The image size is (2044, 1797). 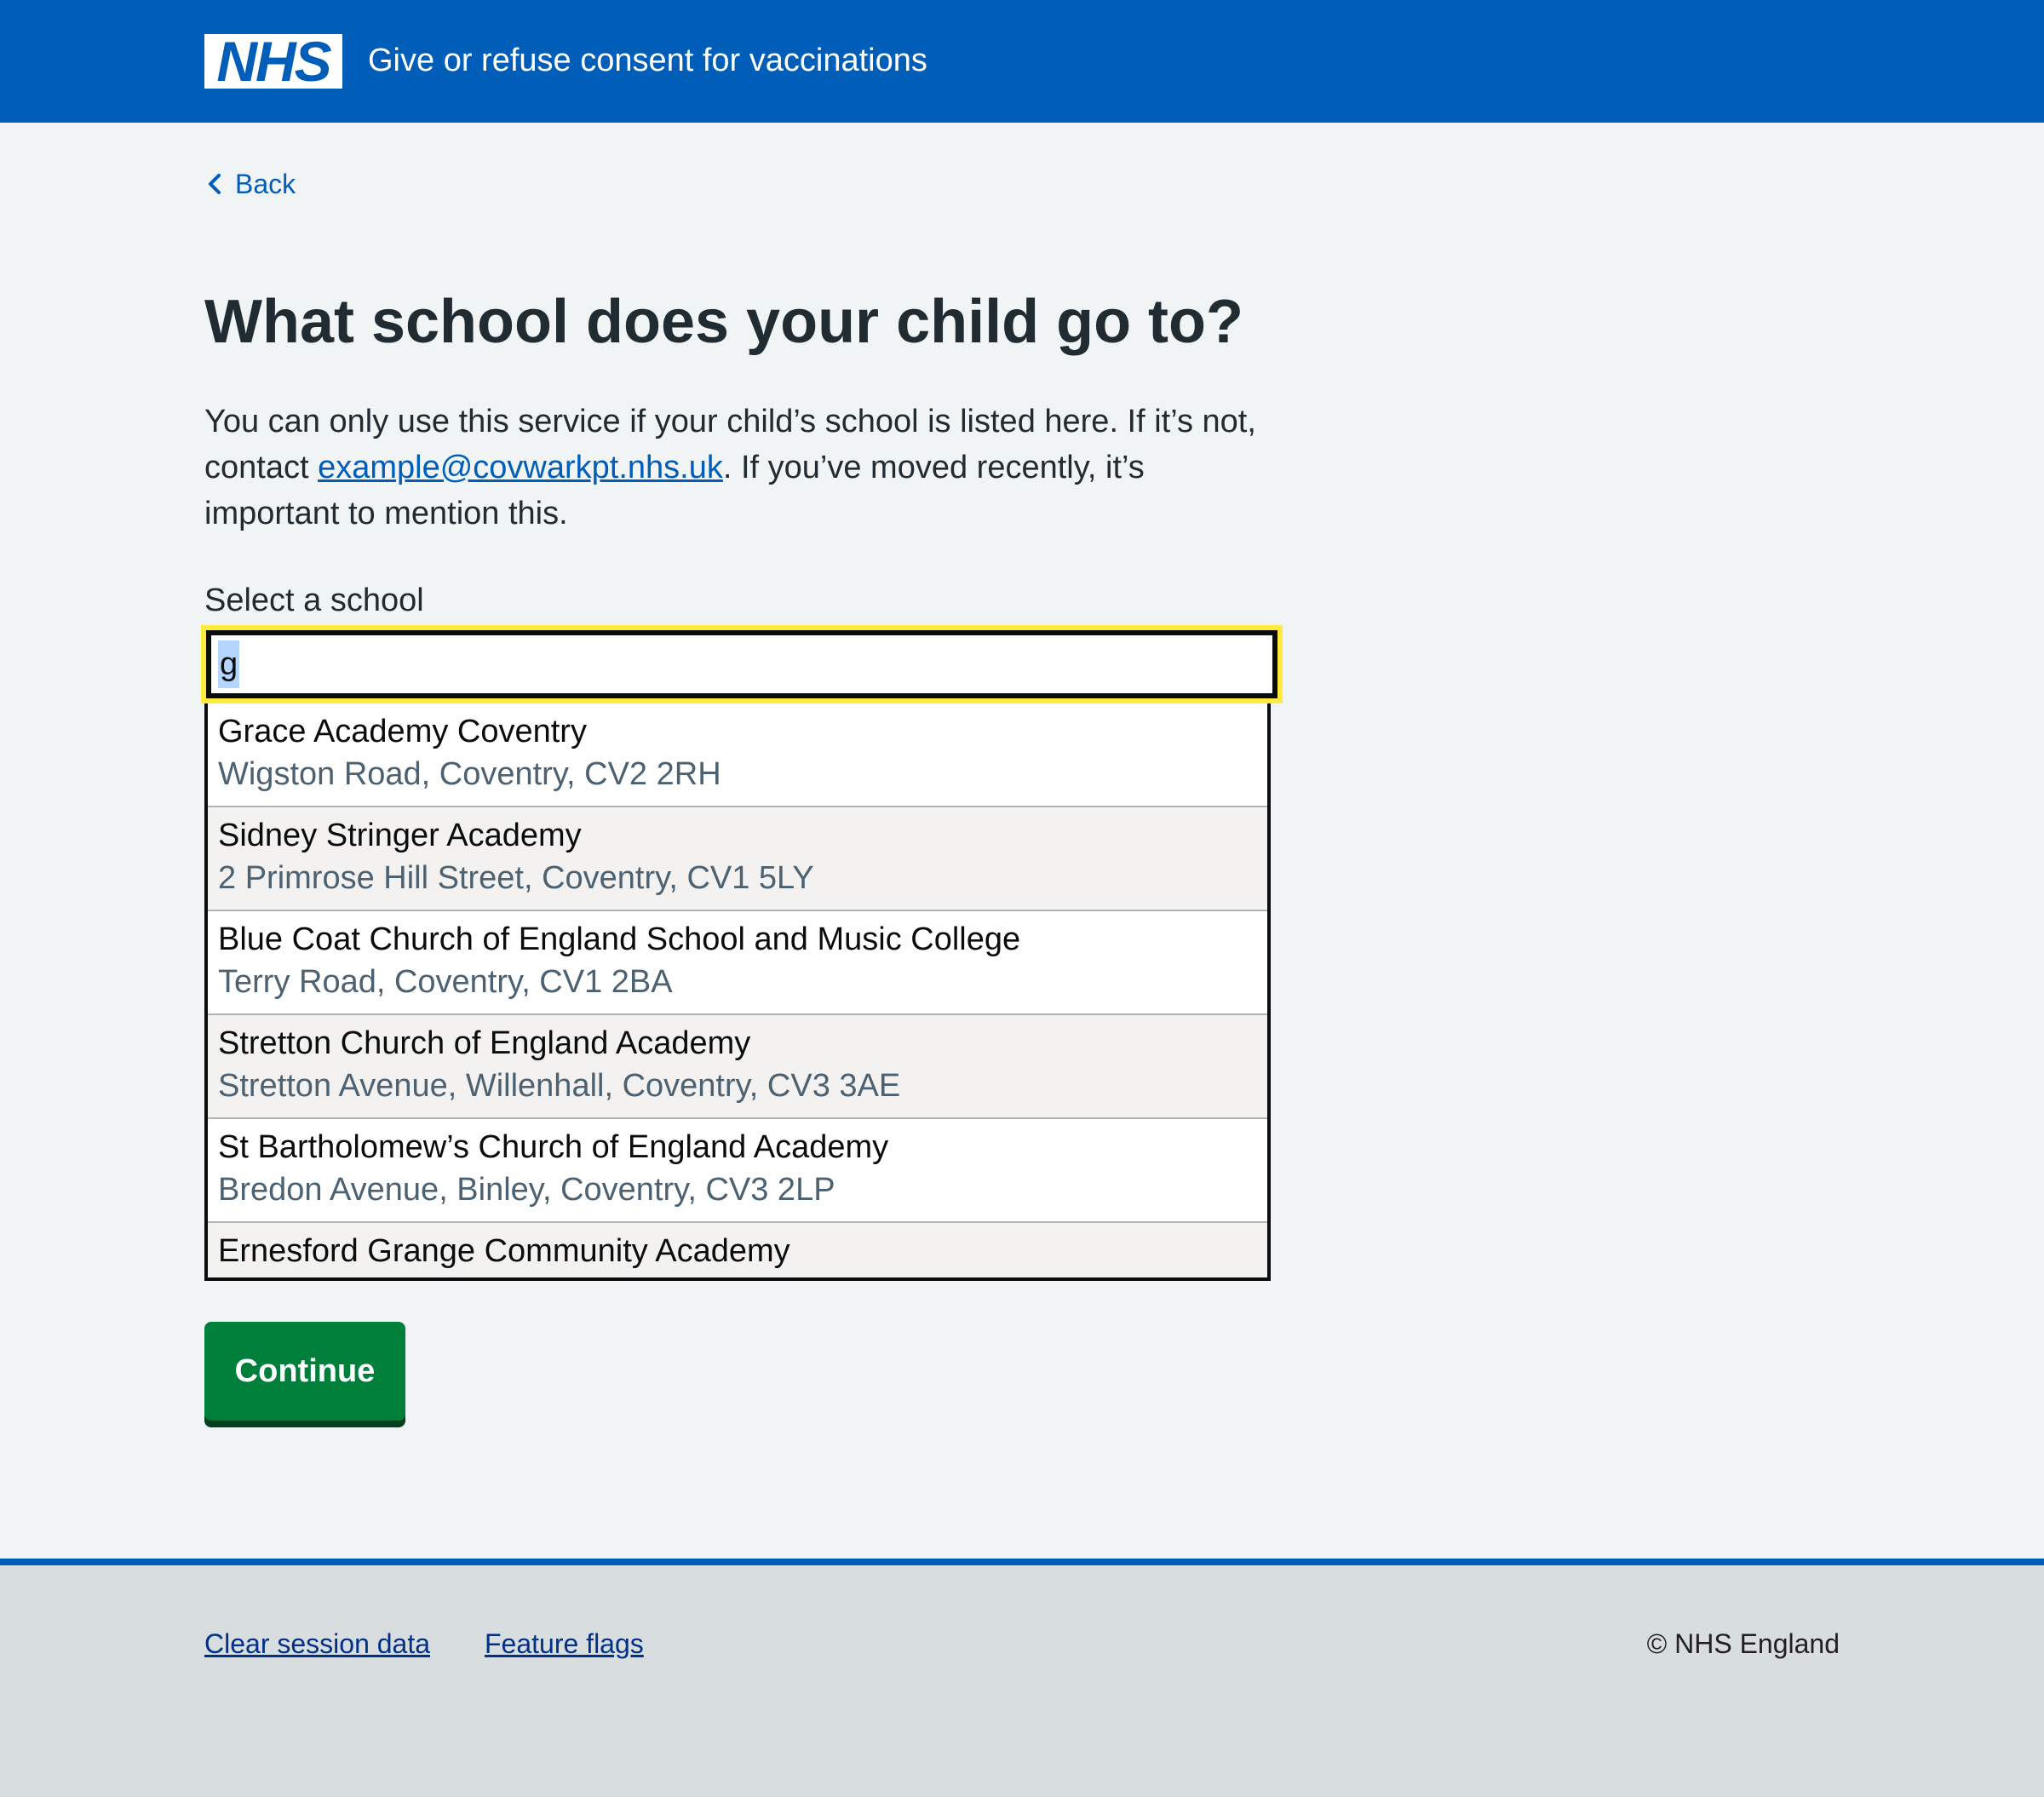 What do you see at coordinates (484, 1043) in the screenshot?
I see `school-option-name: Stretton Church of England Academy` at bounding box center [484, 1043].